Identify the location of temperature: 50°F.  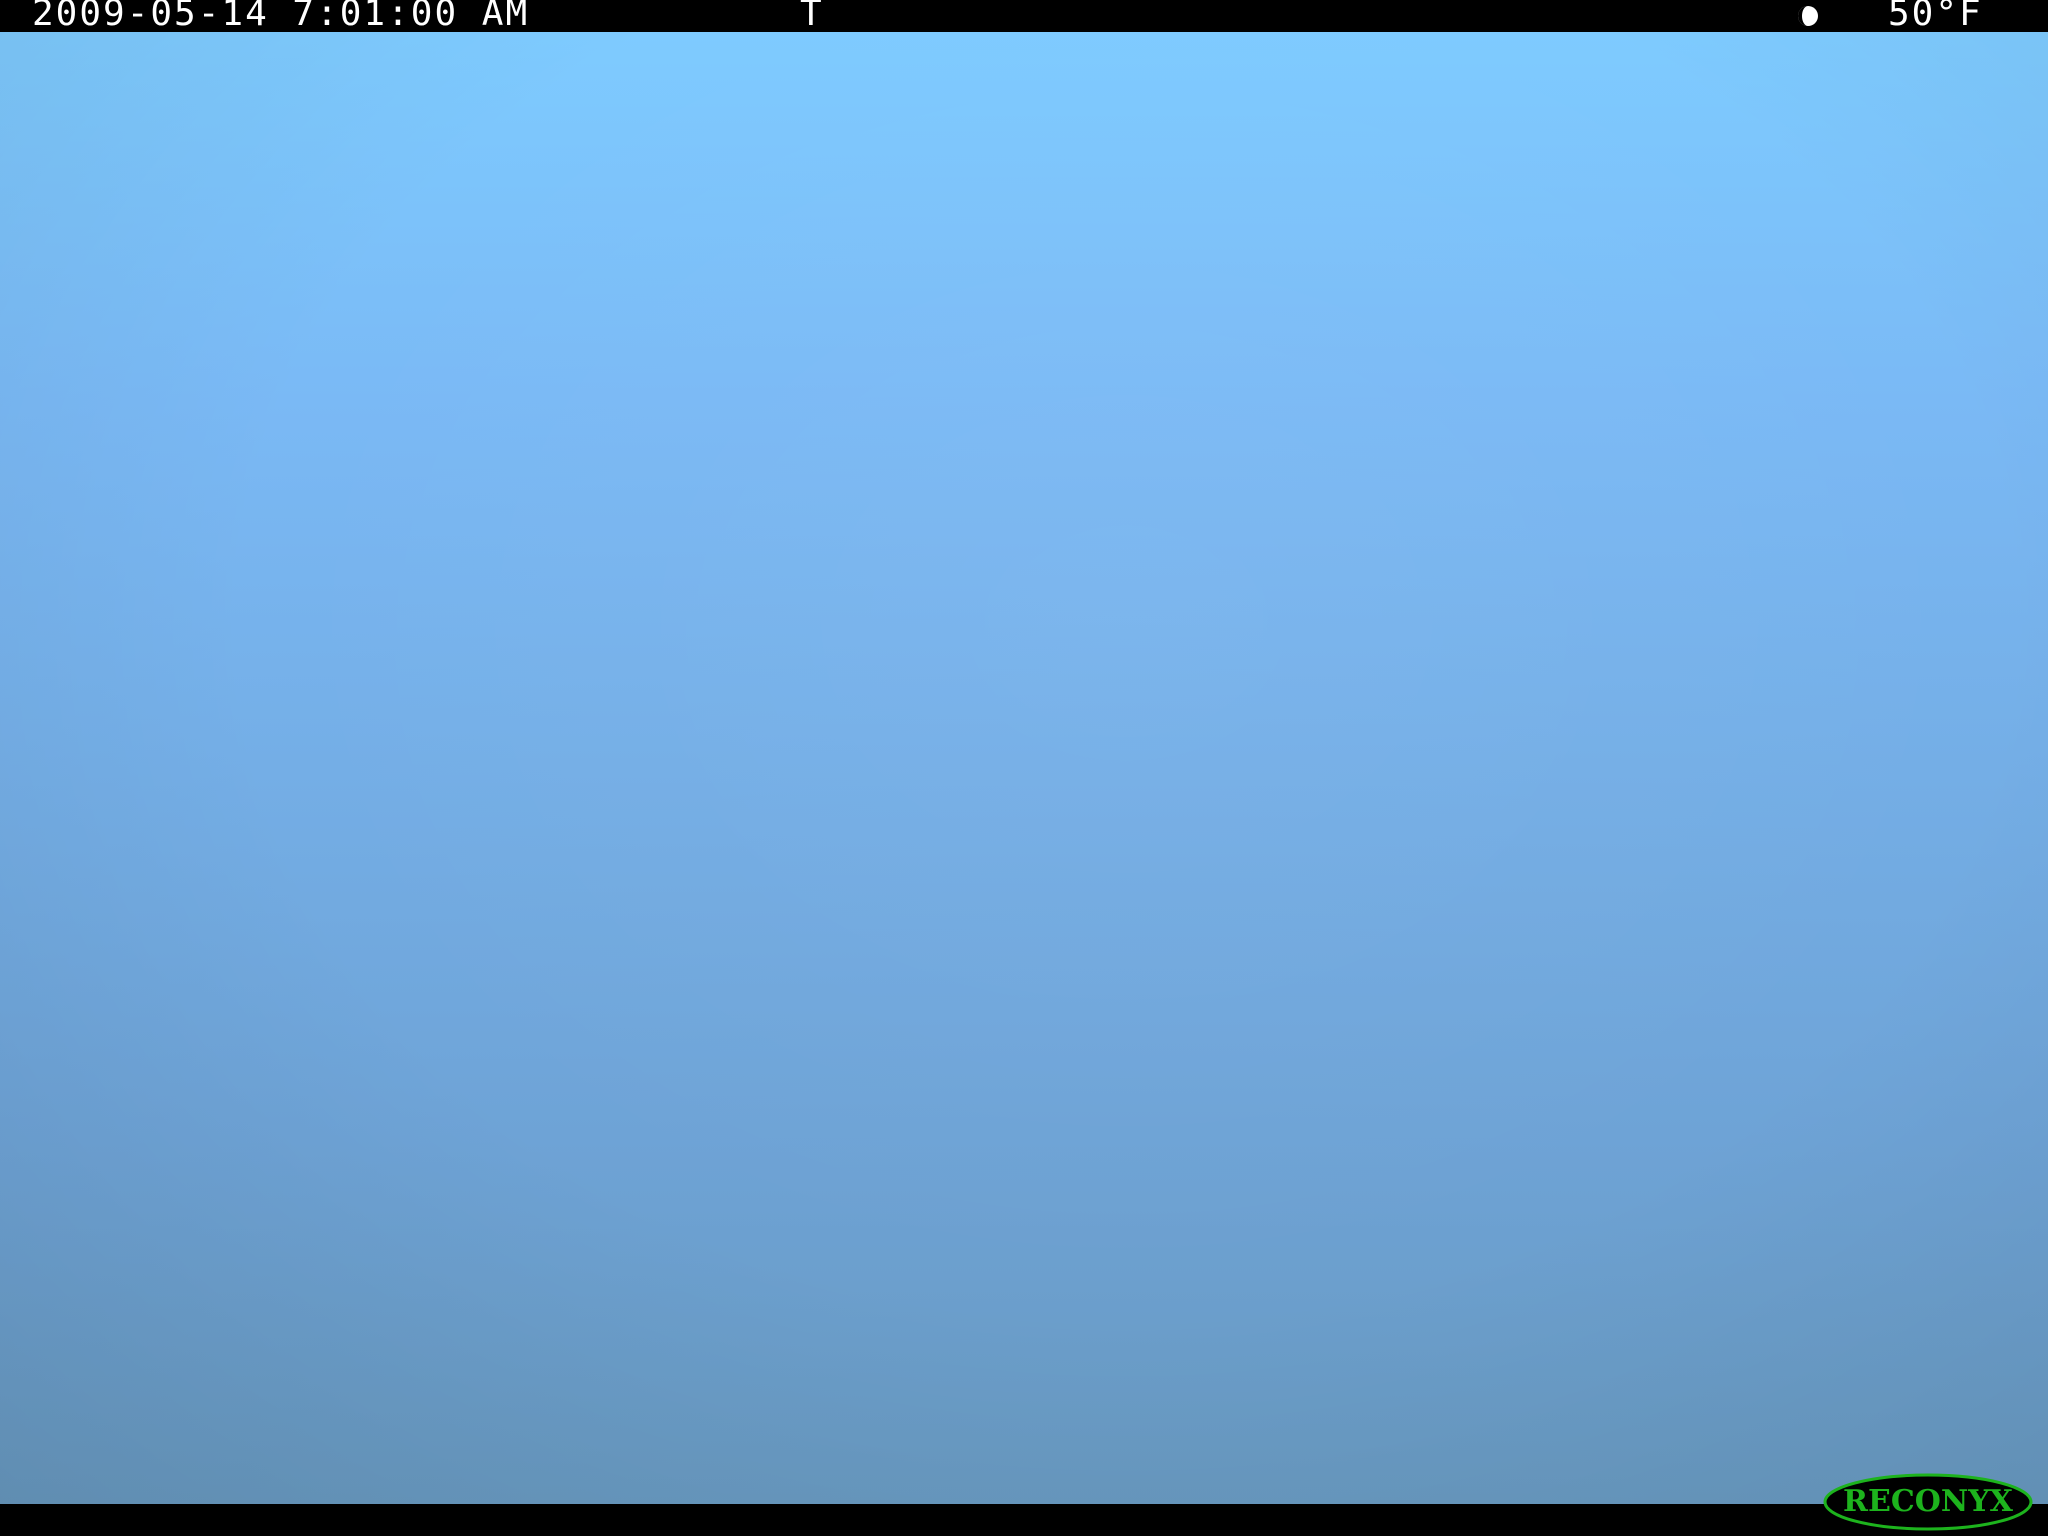
(1935, 17).